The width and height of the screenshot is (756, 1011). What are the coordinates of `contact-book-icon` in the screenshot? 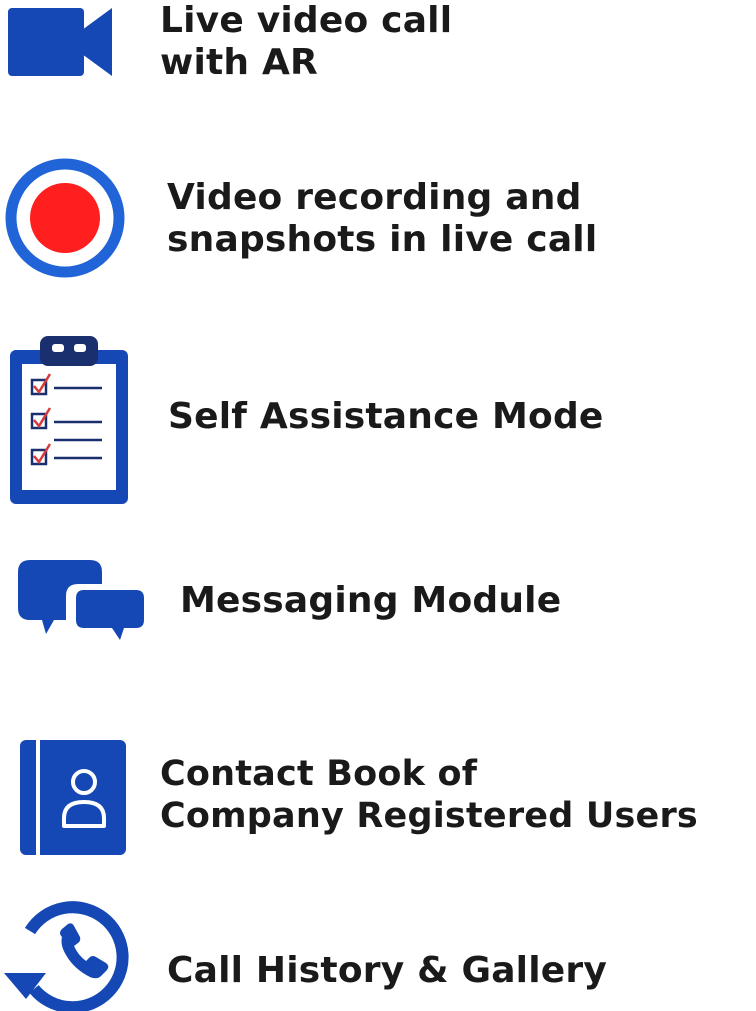 It's located at (73, 797).